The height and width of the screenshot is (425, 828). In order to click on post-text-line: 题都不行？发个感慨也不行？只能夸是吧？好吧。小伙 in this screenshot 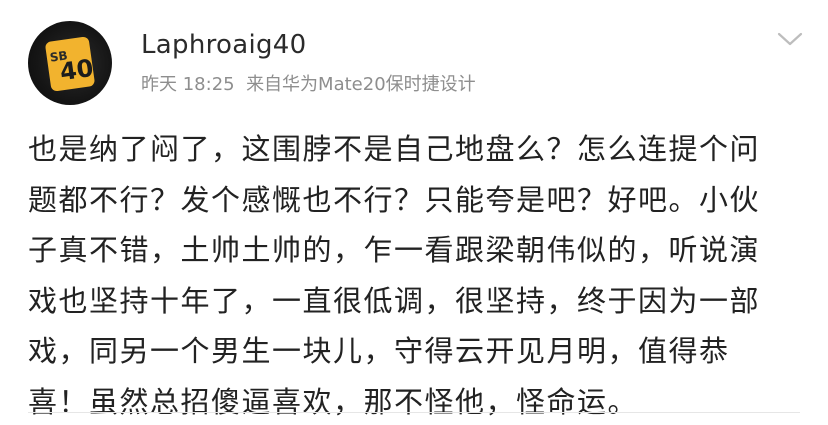, I will do `click(394, 199)`.